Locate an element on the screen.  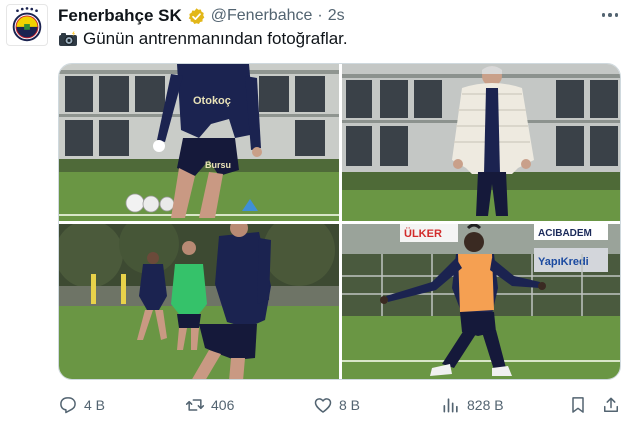
tweet-text: Günün antrenmanından fotoğraflar. is located at coordinates (203, 39).